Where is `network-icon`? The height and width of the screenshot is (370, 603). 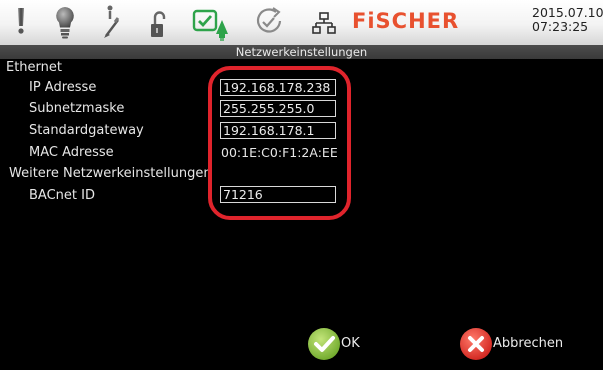 network-icon is located at coordinates (324, 22).